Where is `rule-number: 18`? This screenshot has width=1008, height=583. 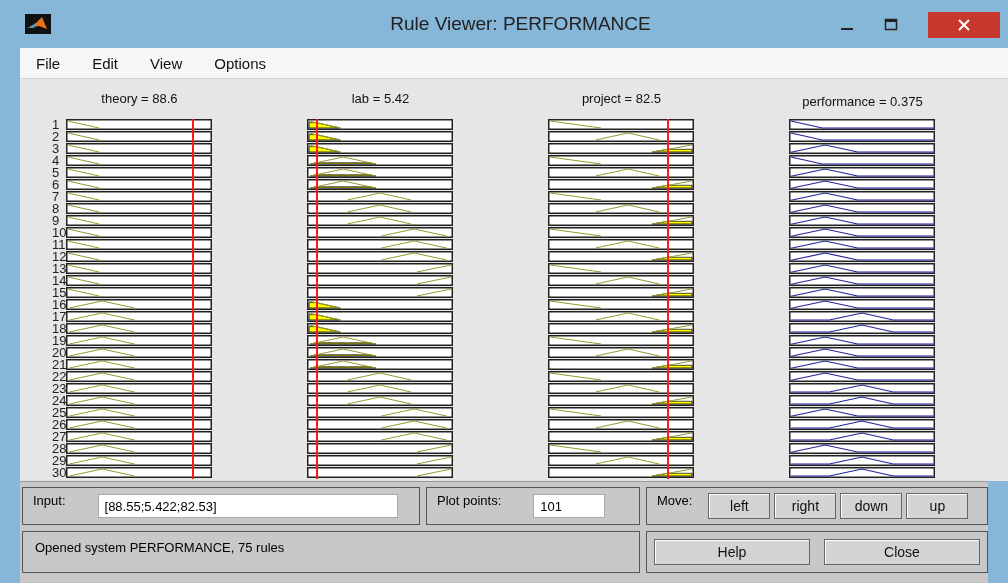 rule-number: 18 is located at coordinates (59, 329).